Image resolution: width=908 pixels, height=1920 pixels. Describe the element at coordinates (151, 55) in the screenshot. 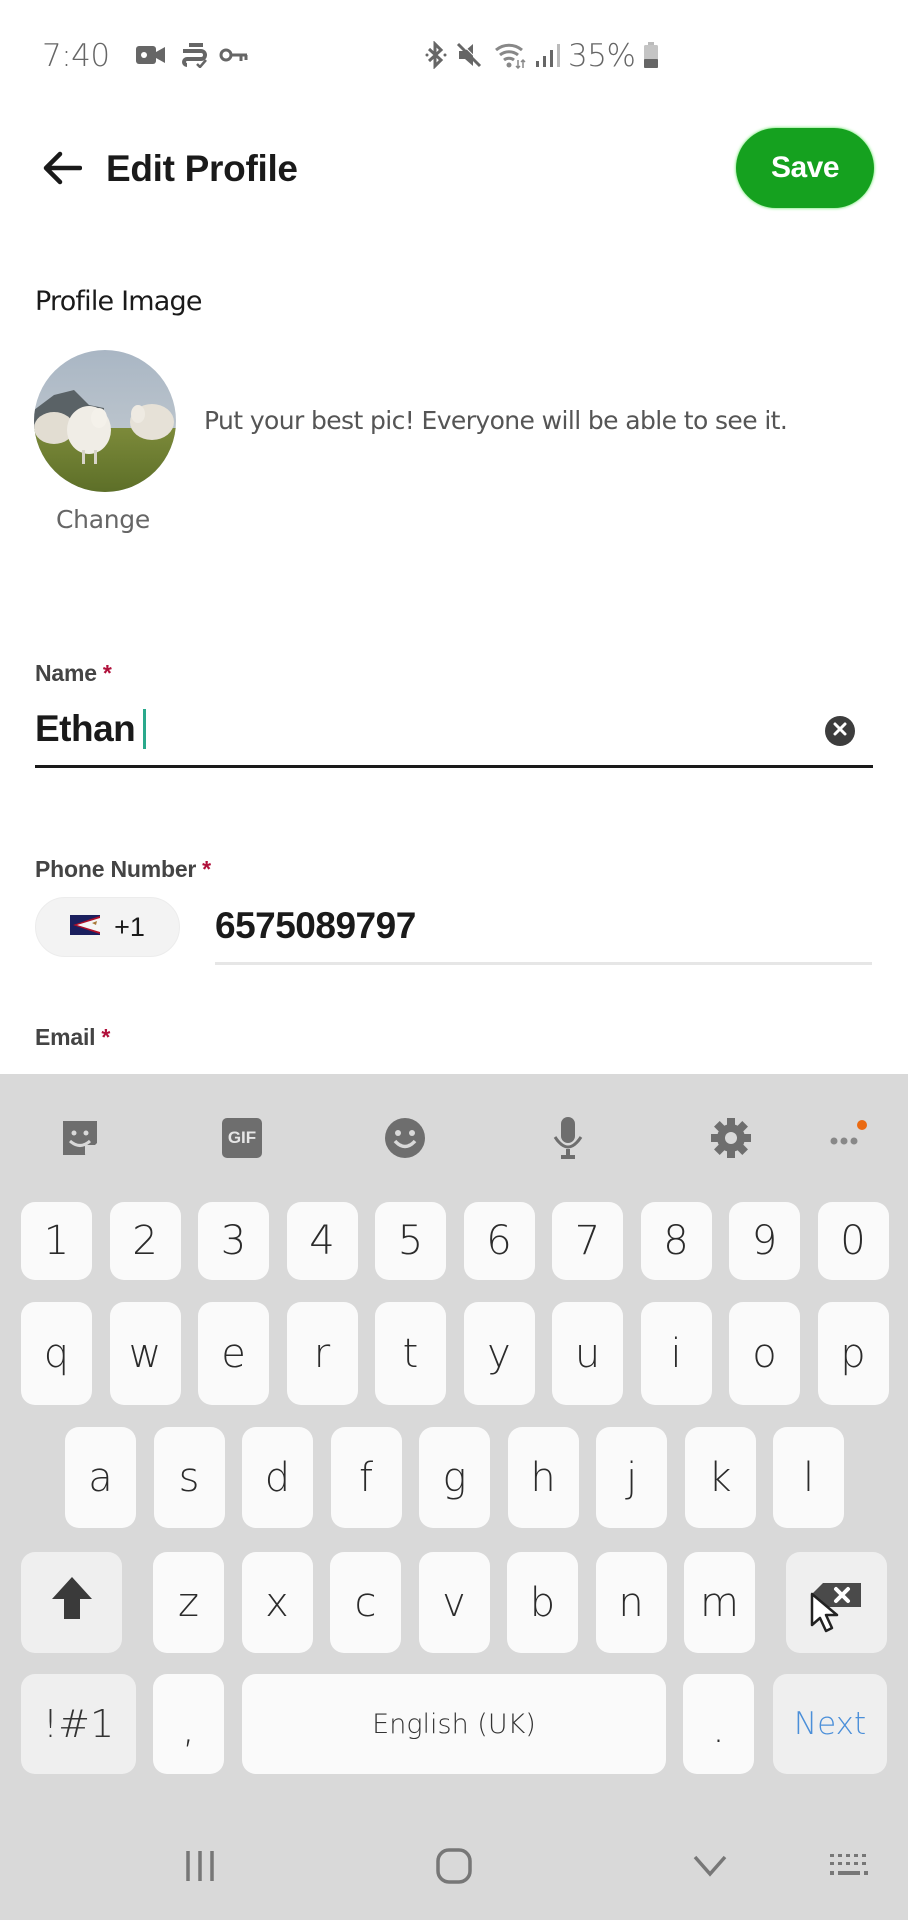

I see `video-recording-icon` at that location.